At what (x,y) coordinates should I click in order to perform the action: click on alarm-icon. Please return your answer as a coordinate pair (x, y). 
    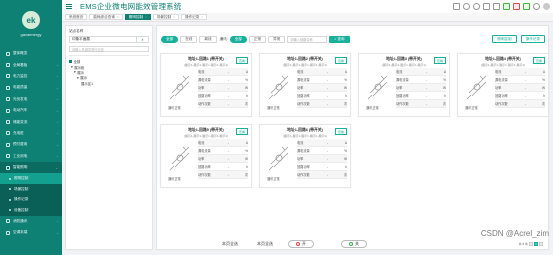
    Looking at the image, I should click on (516, 6).